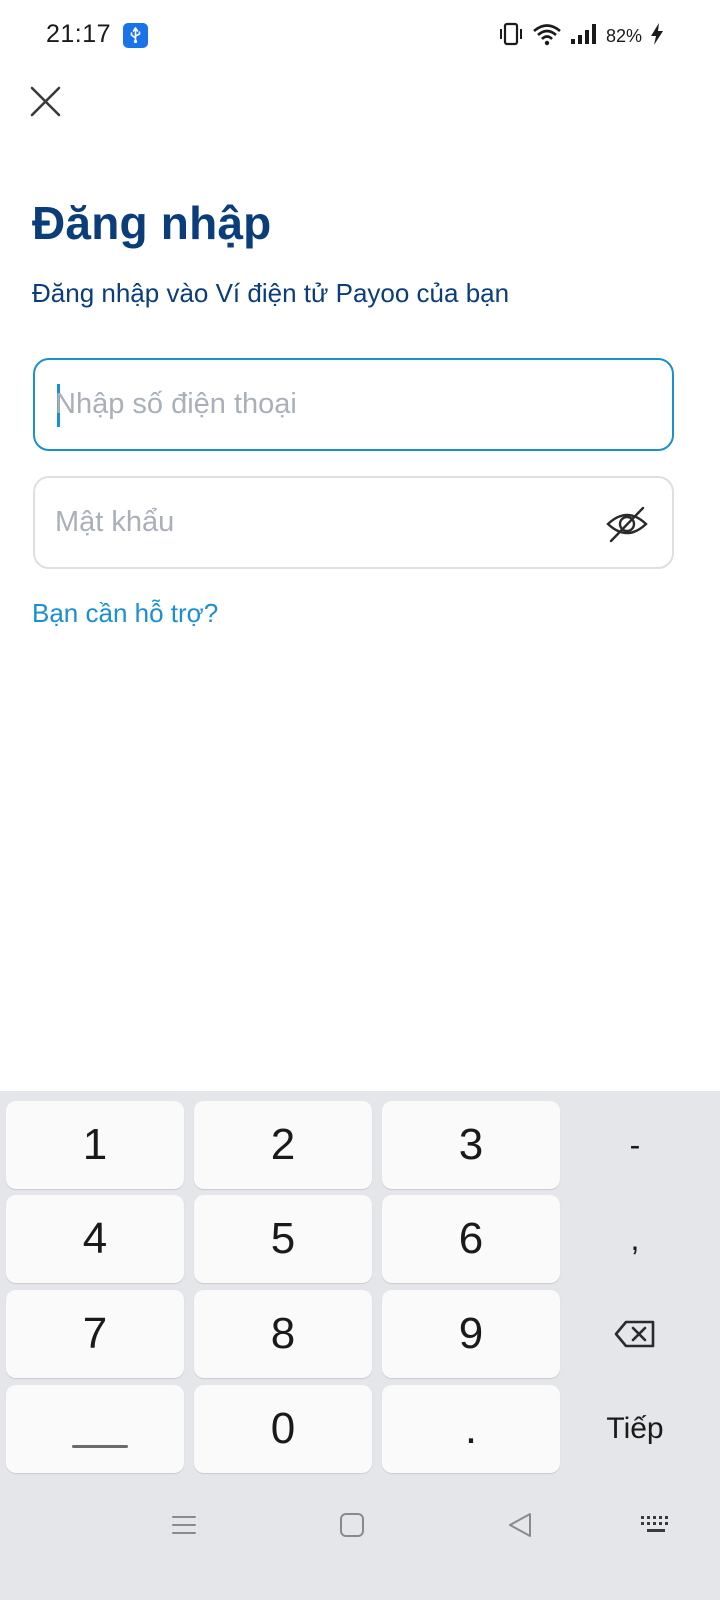 The width and height of the screenshot is (720, 1600). What do you see at coordinates (152, 223) in the screenshot?
I see `page-title: Đăng nhập` at bounding box center [152, 223].